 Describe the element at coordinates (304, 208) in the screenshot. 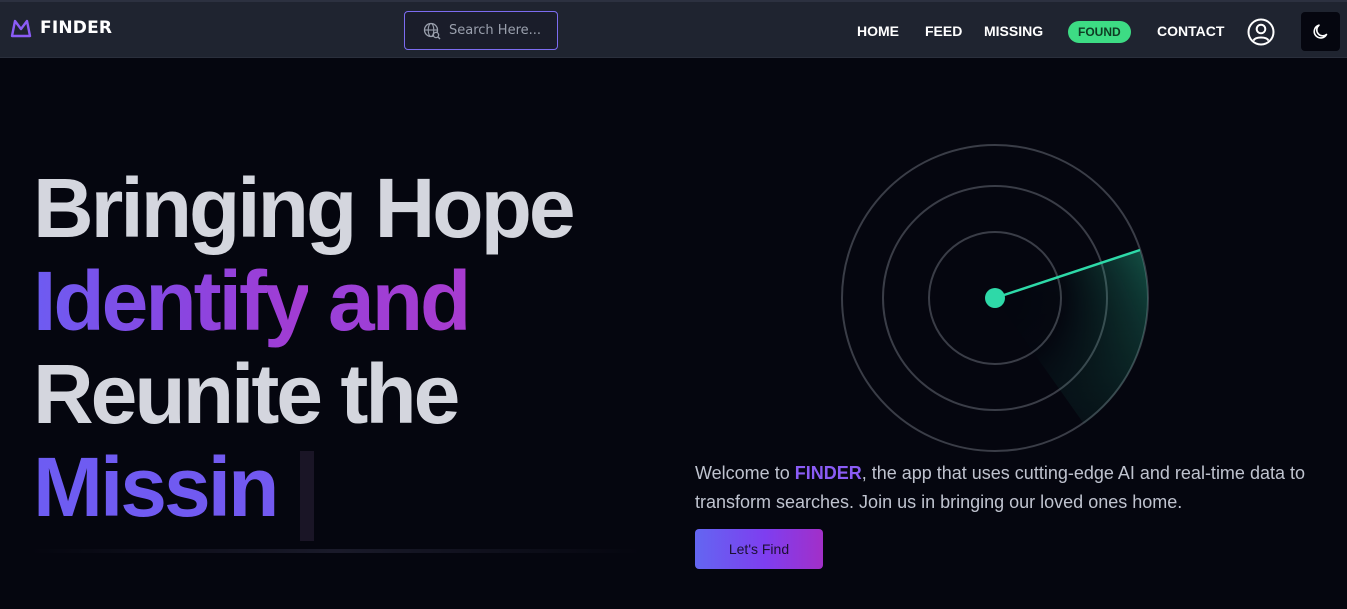

I see `headline-line-1: Bringing Hope` at that location.